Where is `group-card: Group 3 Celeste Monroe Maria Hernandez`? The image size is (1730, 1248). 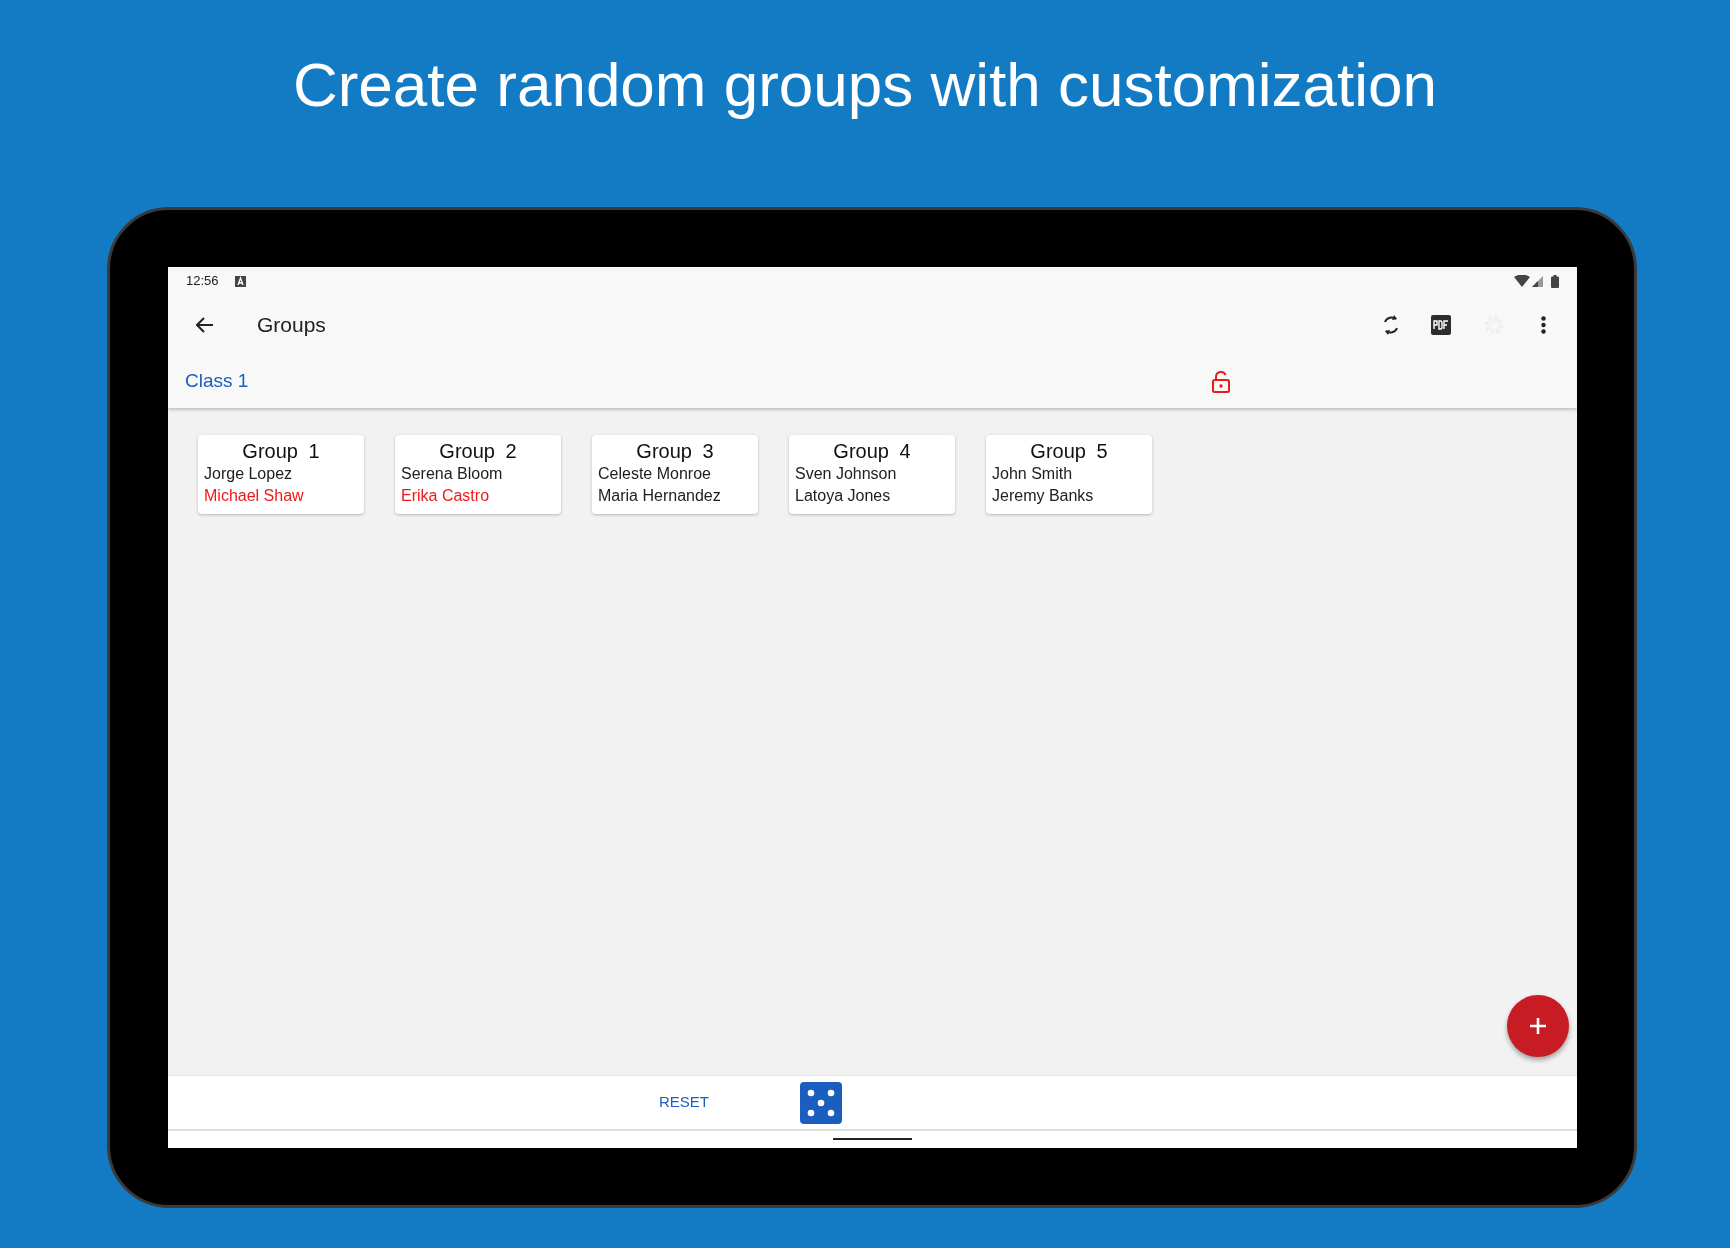
group-card: Group 3 Celeste Monroe Maria Hernandez is located at coordinates (675, 474).